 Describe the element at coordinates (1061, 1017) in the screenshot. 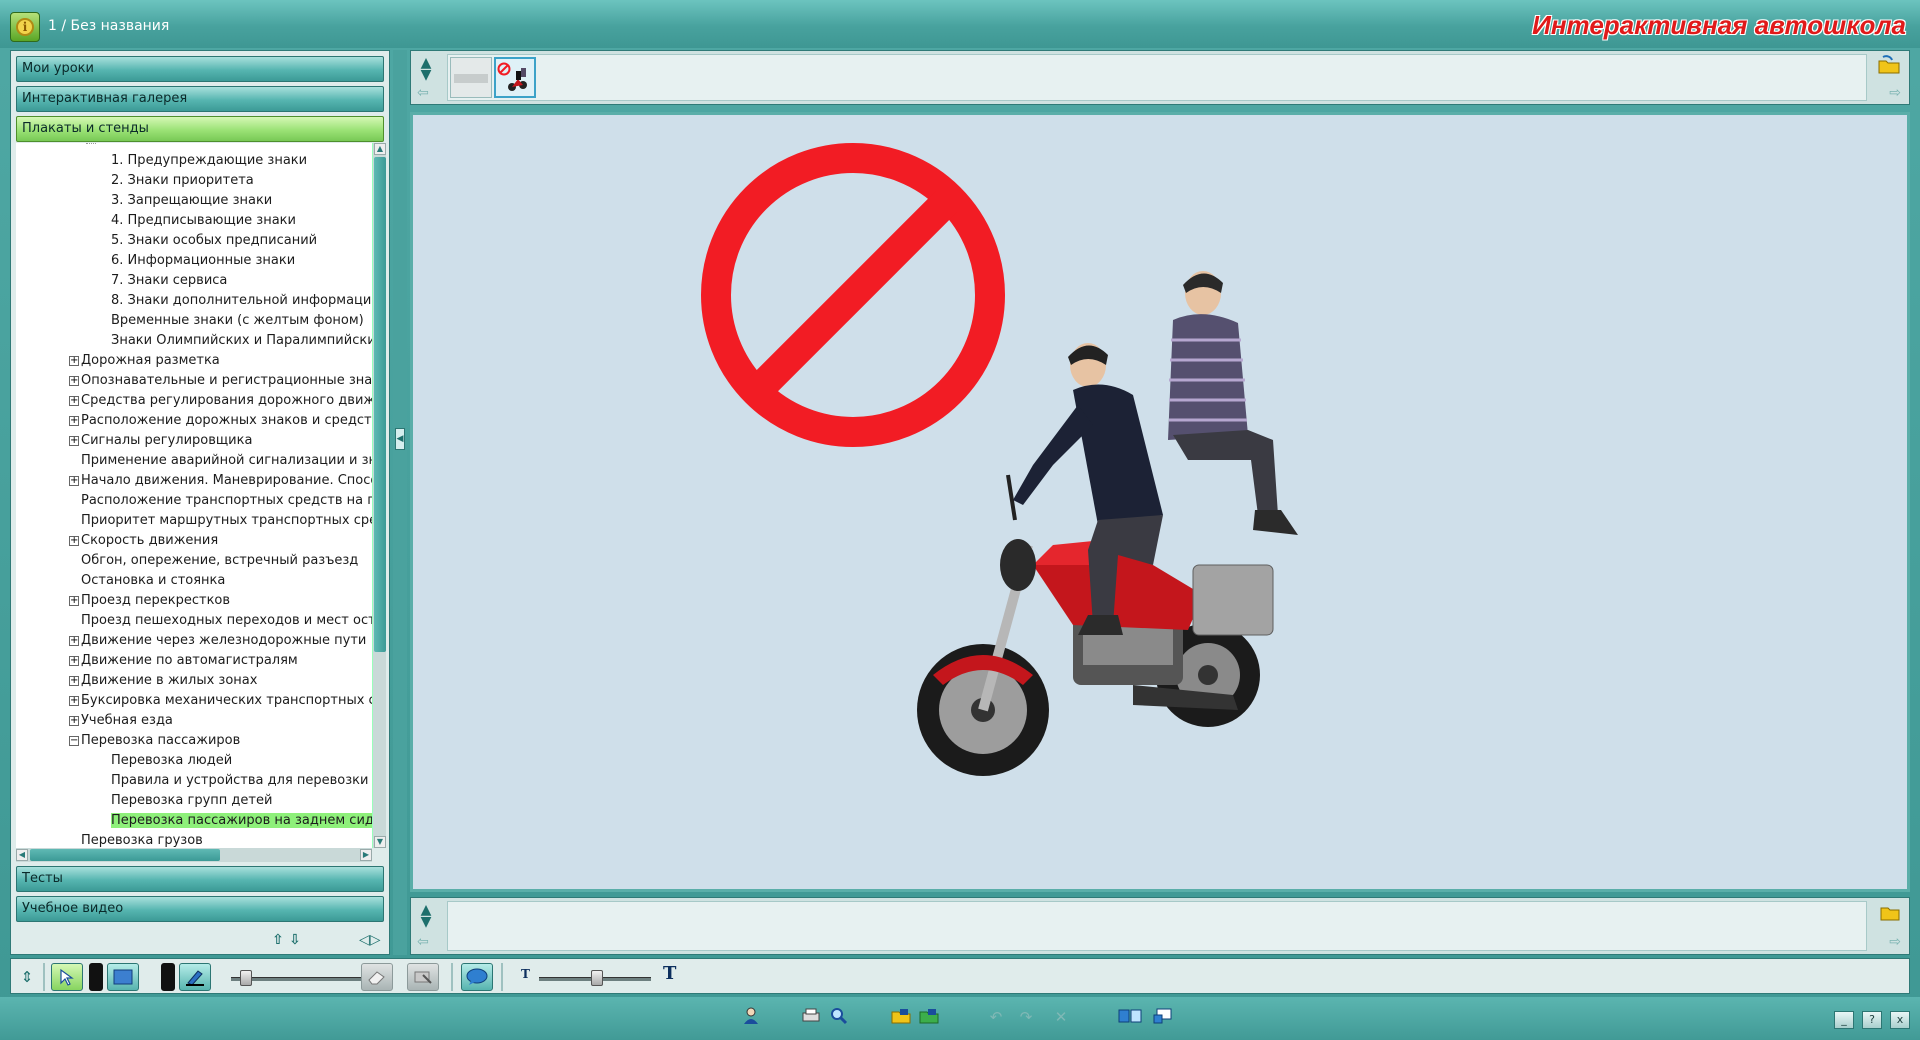

I see `delete-icon: ✕` at that location.